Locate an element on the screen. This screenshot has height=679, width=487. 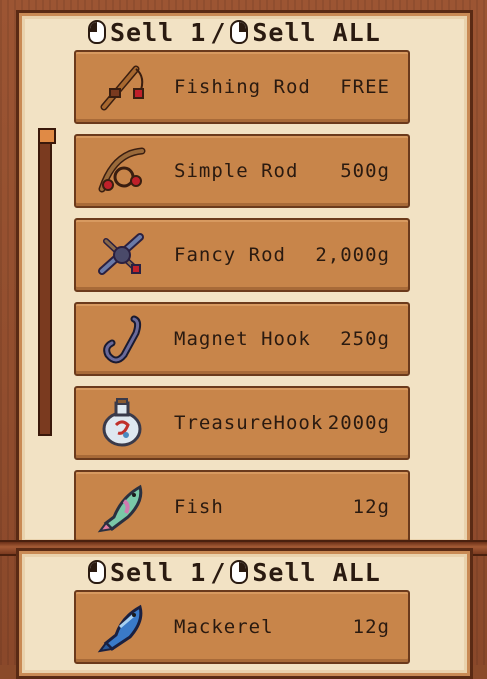
shop-item-simple-rod: Simple Rod 500g is located at coordinates (242, 171).